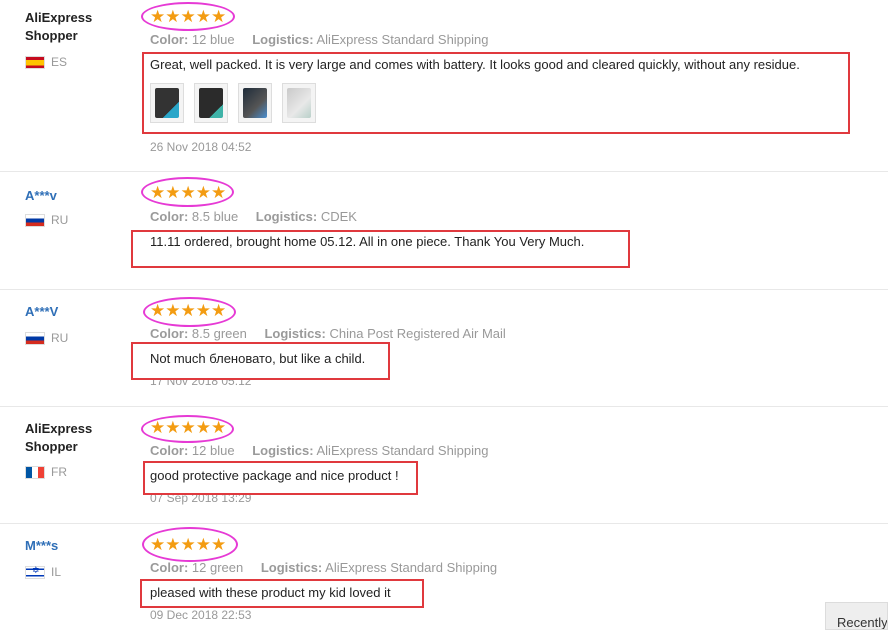 Image resolution: width=888 pixels, height=630 pixels. I want to click on reviewer-name: A***V, so click(80, 312).